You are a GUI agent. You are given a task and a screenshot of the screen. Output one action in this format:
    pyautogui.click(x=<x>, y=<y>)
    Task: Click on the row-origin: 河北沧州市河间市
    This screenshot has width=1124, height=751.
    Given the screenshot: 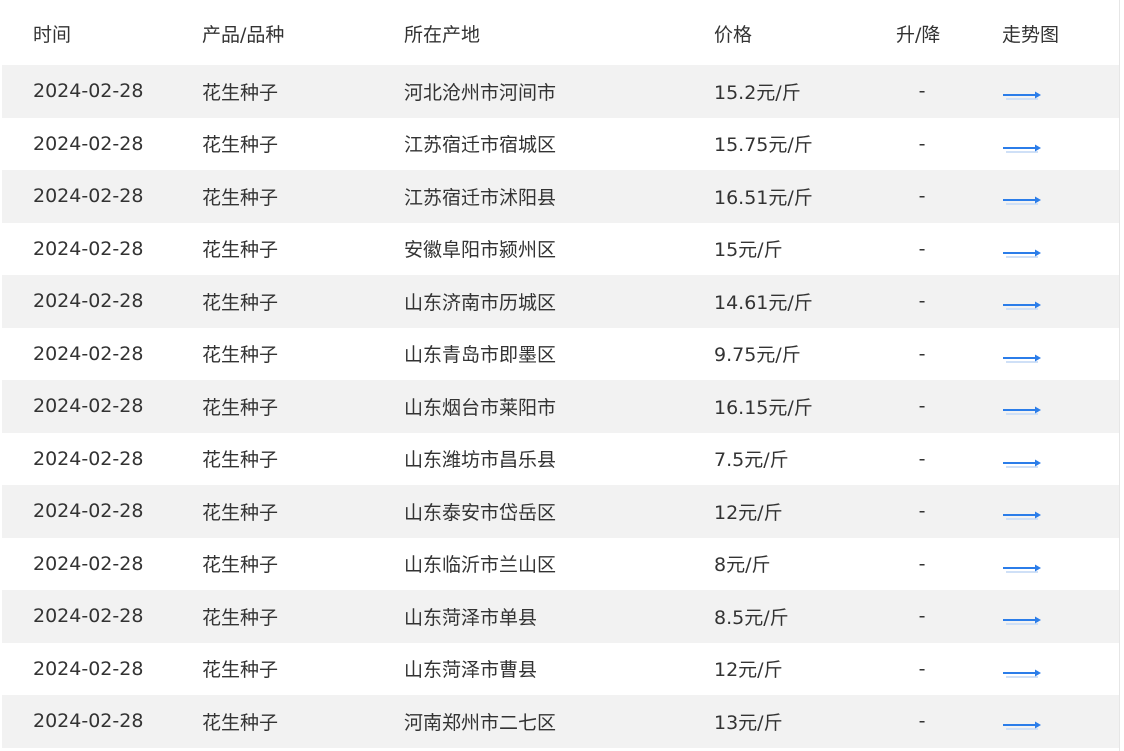 What is the action you would take?
    pyautogui.click(x=480, y=92)
    